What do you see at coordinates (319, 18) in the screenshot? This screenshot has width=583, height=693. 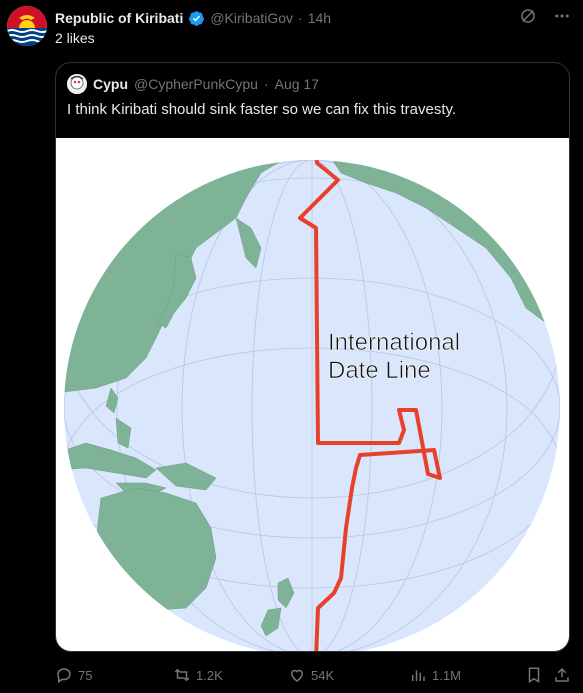 I see `post-time: 14h` at bounding box center [319, 18].